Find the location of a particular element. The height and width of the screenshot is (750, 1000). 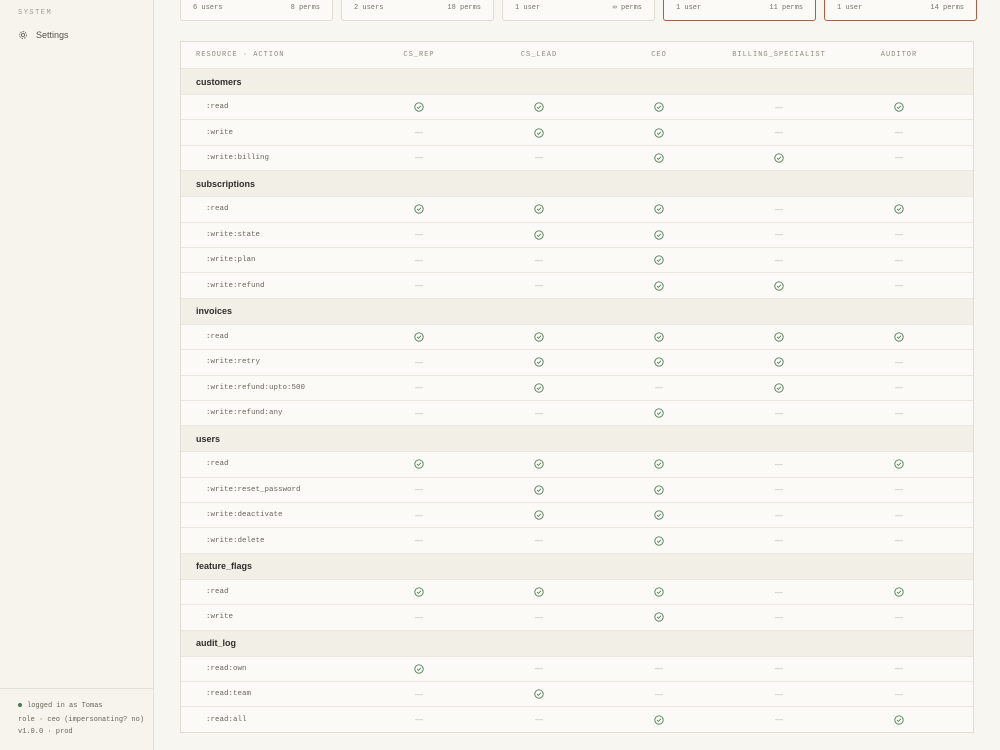

role-card: 1 user ∞ perms is located at coordinates (578, 10).